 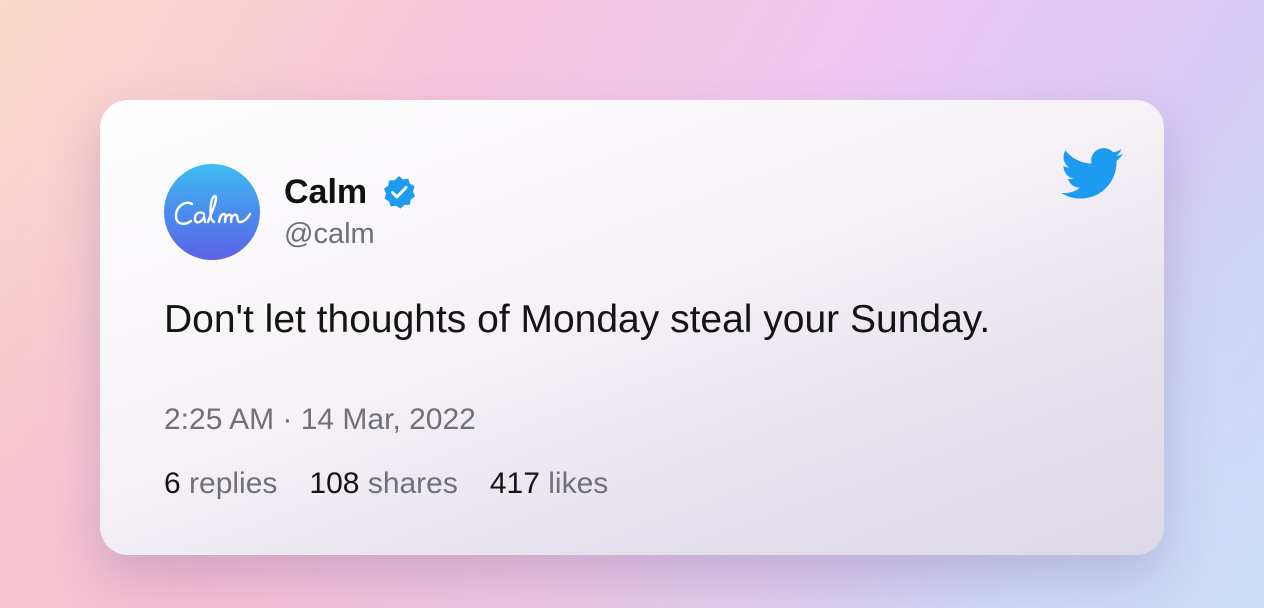 I want to click on shares-count: 108, so click(x=334, y=483).